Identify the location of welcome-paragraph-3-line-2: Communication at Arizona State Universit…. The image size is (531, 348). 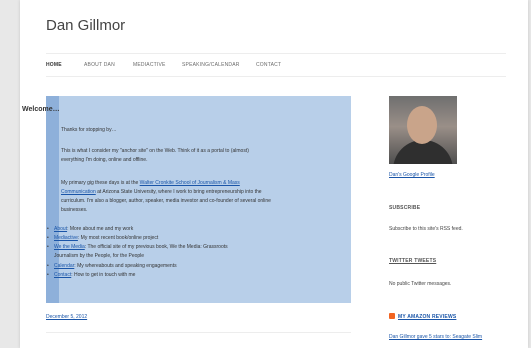
(161, 192).